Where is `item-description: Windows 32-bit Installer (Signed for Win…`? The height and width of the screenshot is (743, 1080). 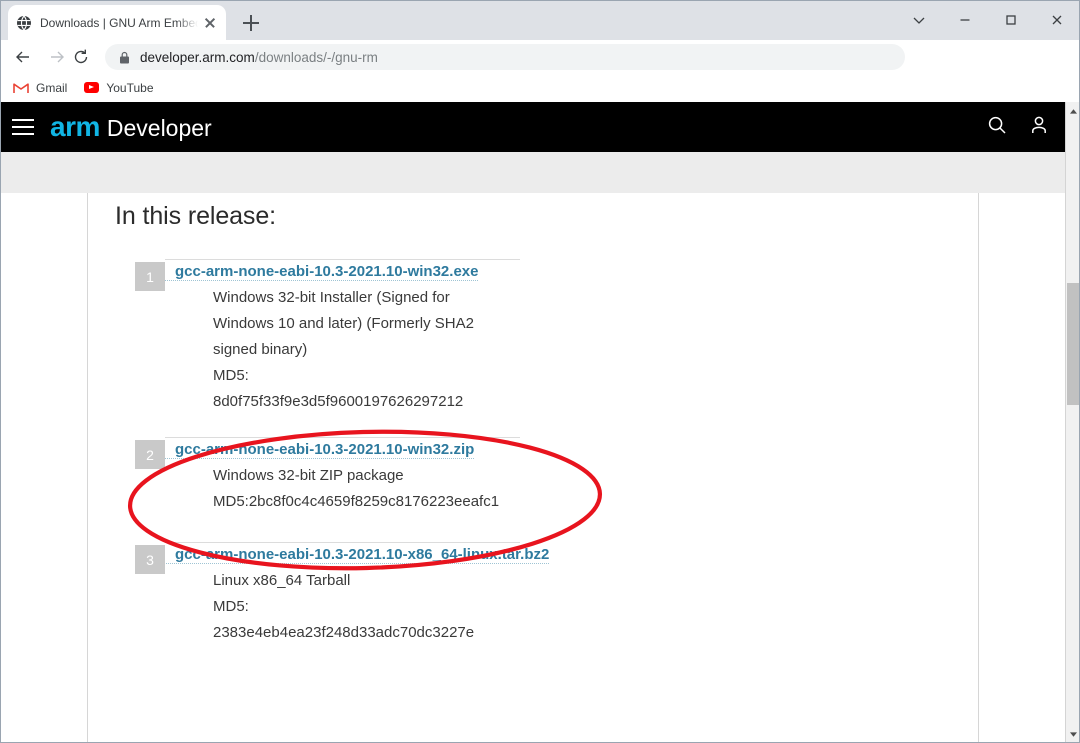
item-description: Windows 32-bit Installer (Signed for Win… is located at coordinates (343, 323).